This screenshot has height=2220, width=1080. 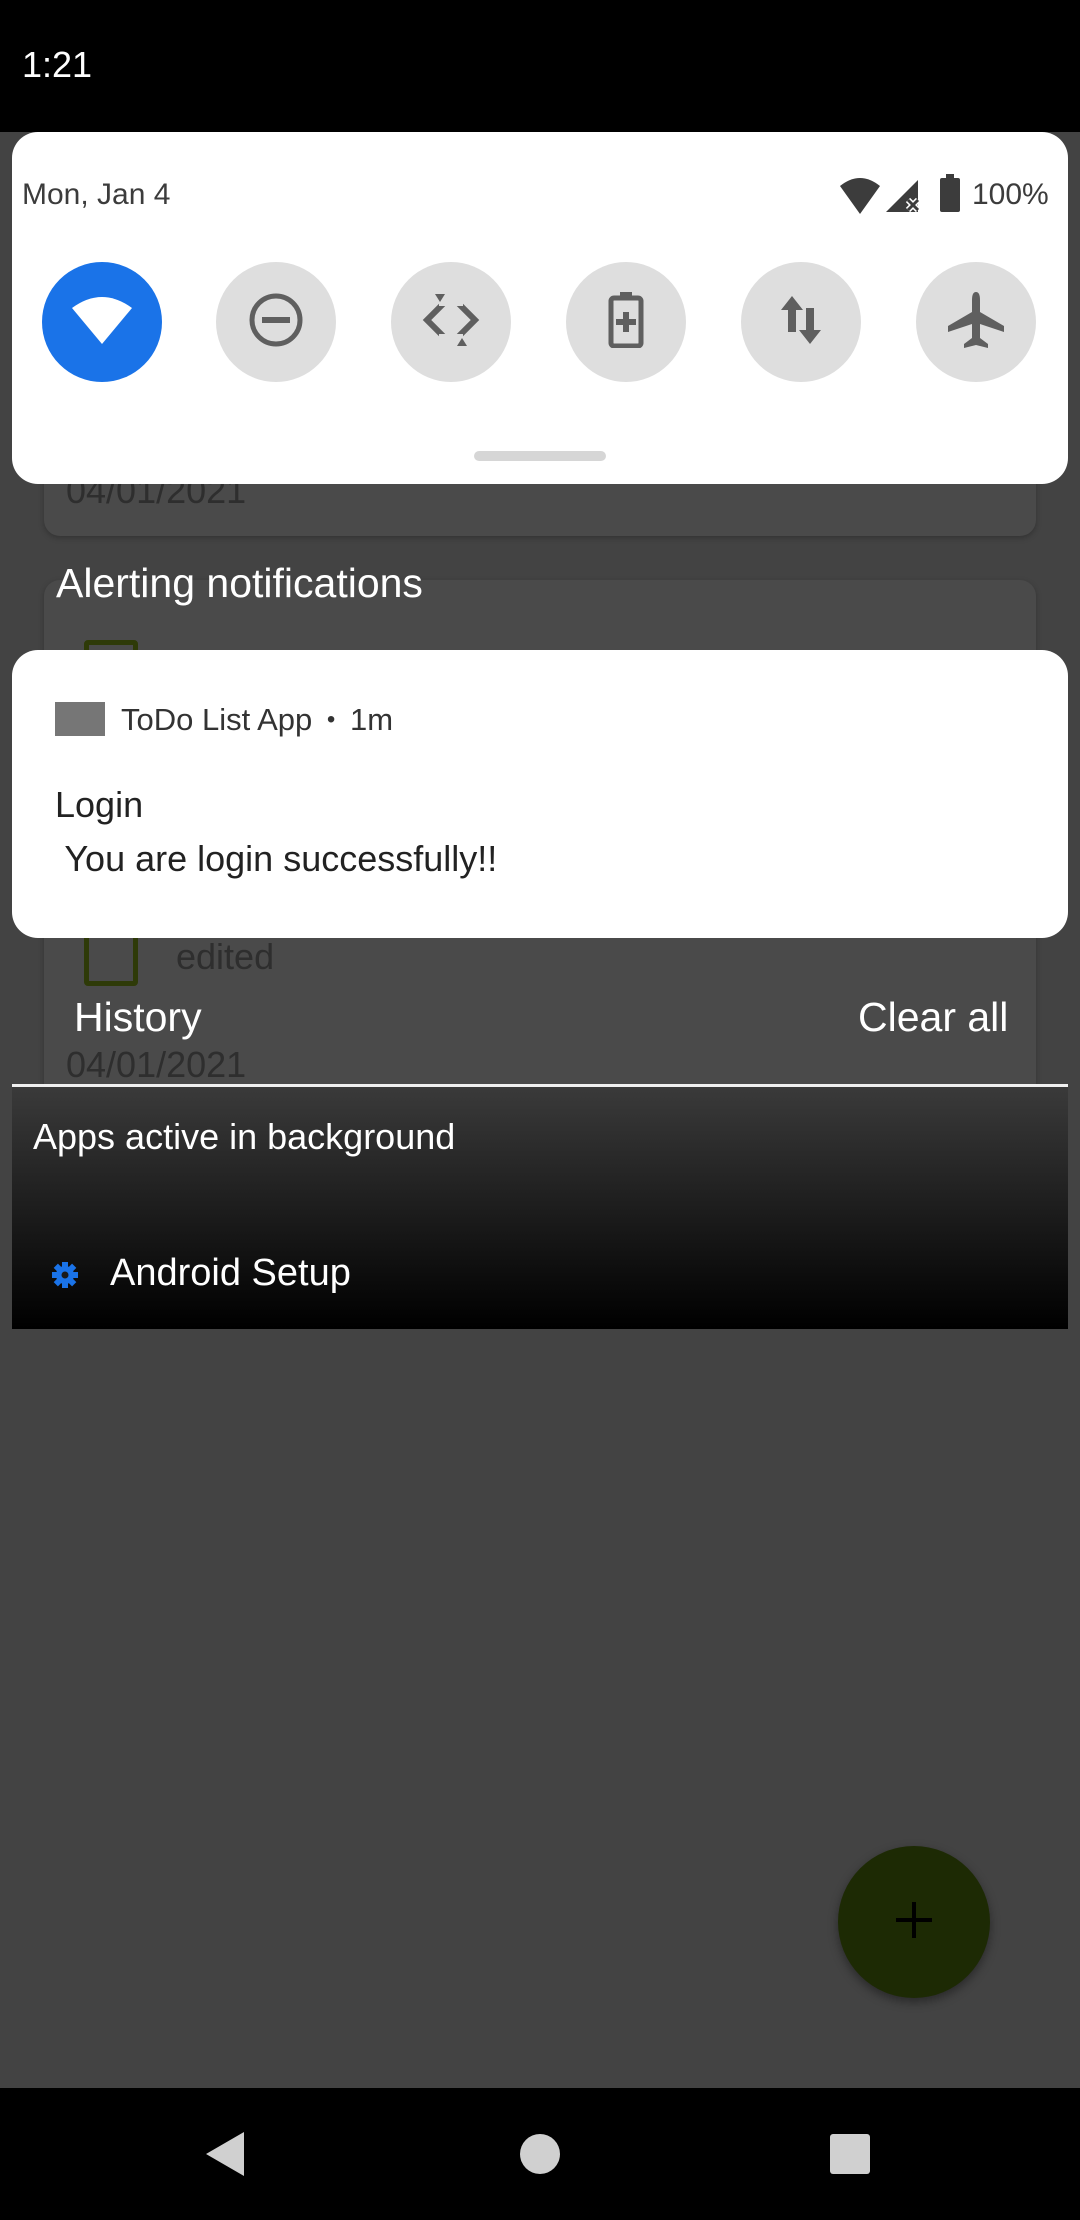 I want to click on notification-time: 1m, so click(x=371, y=719).